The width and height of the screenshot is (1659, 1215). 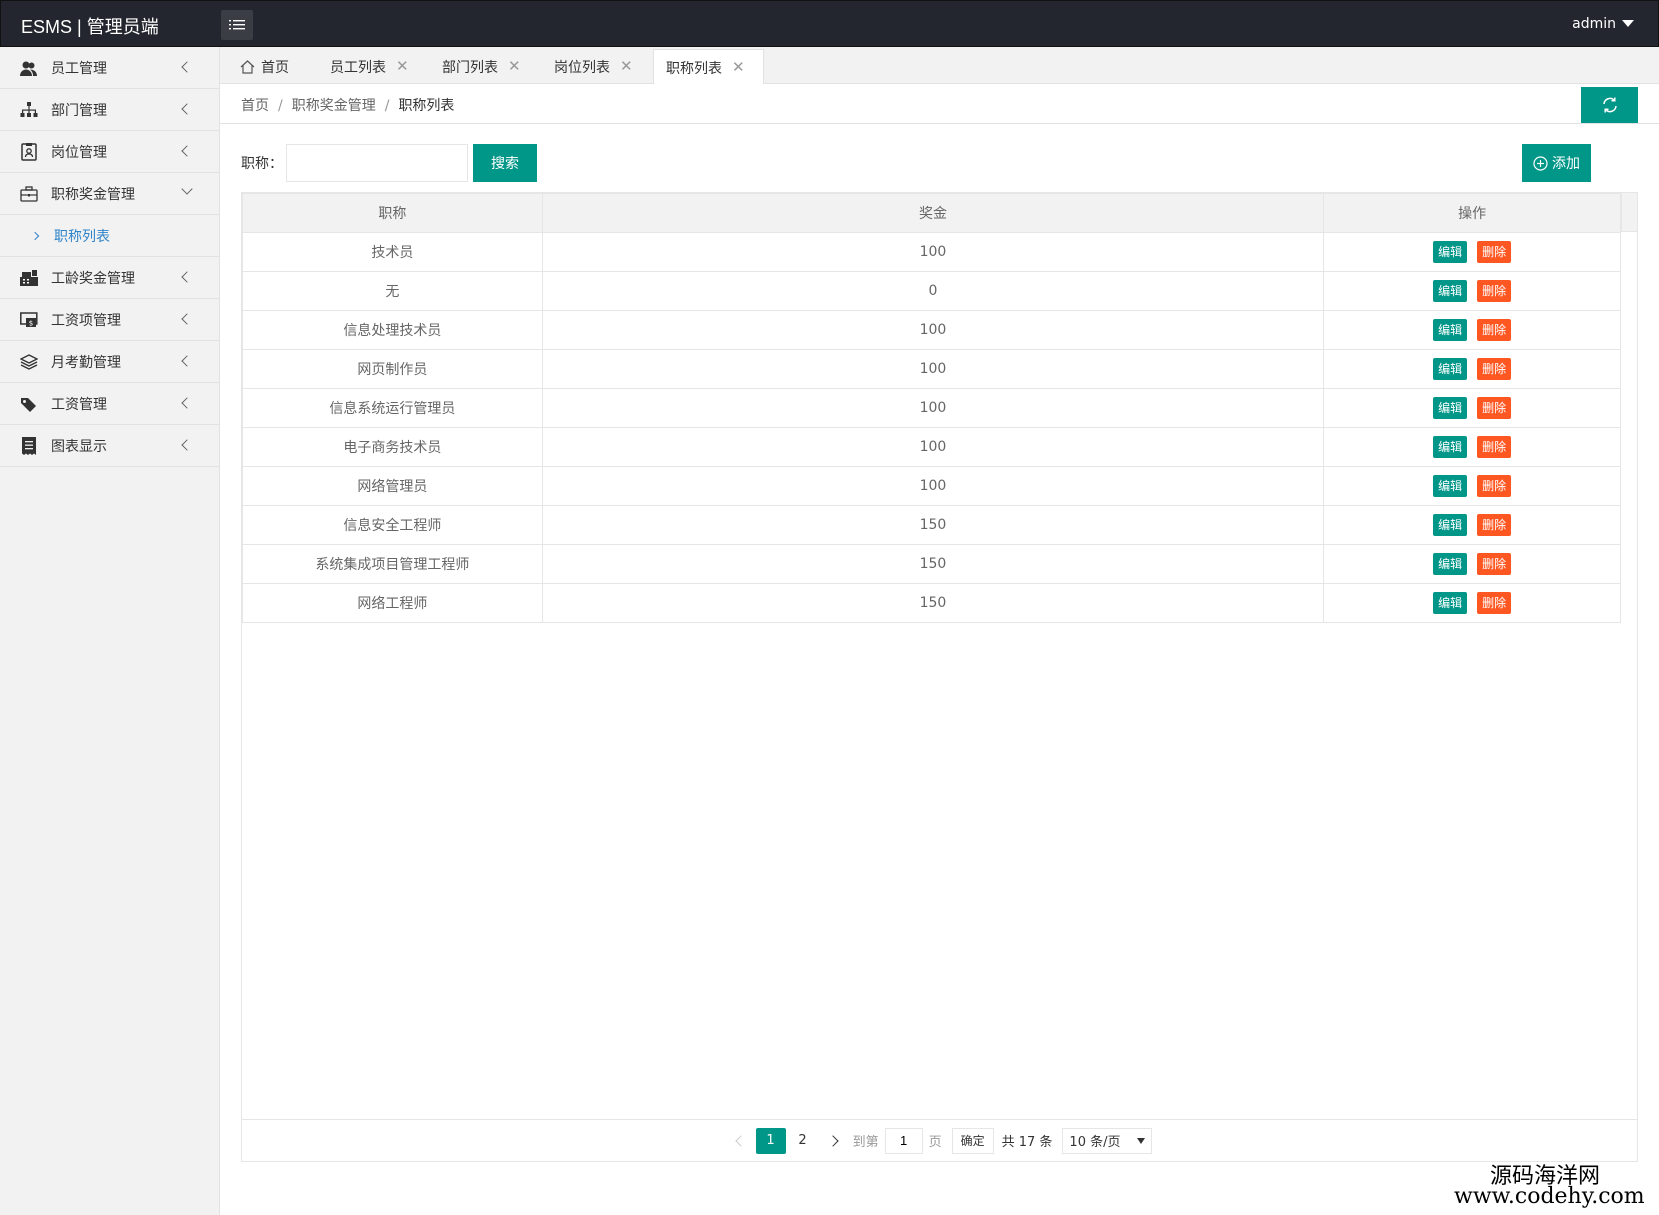 I want to click on column-header-title: 职称, so click(x=392, y=213).